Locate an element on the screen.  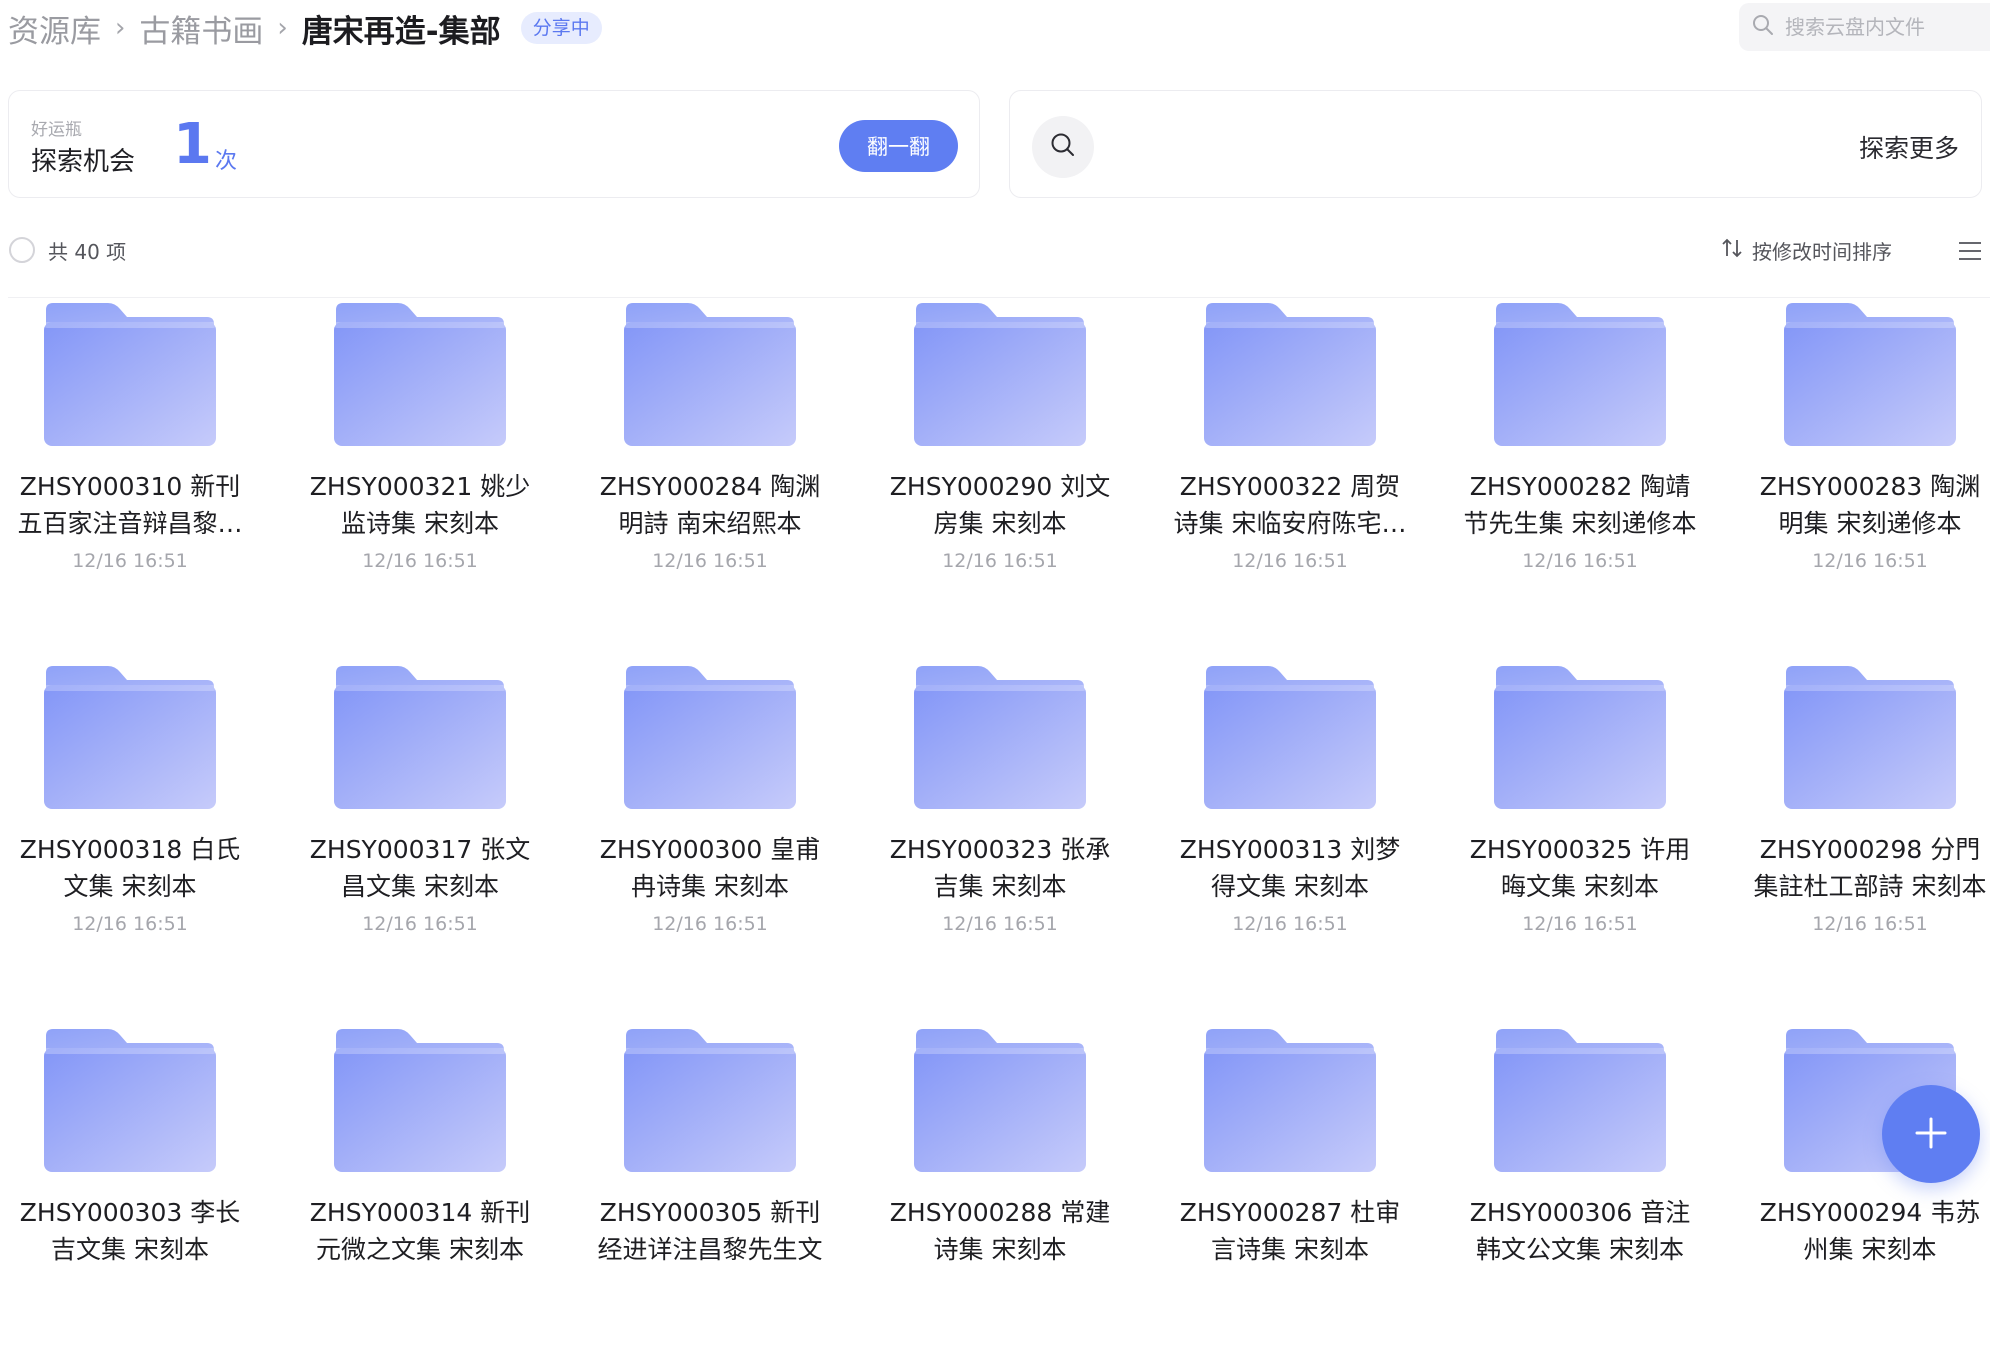
folder-item: ZHSY000287 杜审言诗集 宋刻本 is located at coordinates (1290, 1196).